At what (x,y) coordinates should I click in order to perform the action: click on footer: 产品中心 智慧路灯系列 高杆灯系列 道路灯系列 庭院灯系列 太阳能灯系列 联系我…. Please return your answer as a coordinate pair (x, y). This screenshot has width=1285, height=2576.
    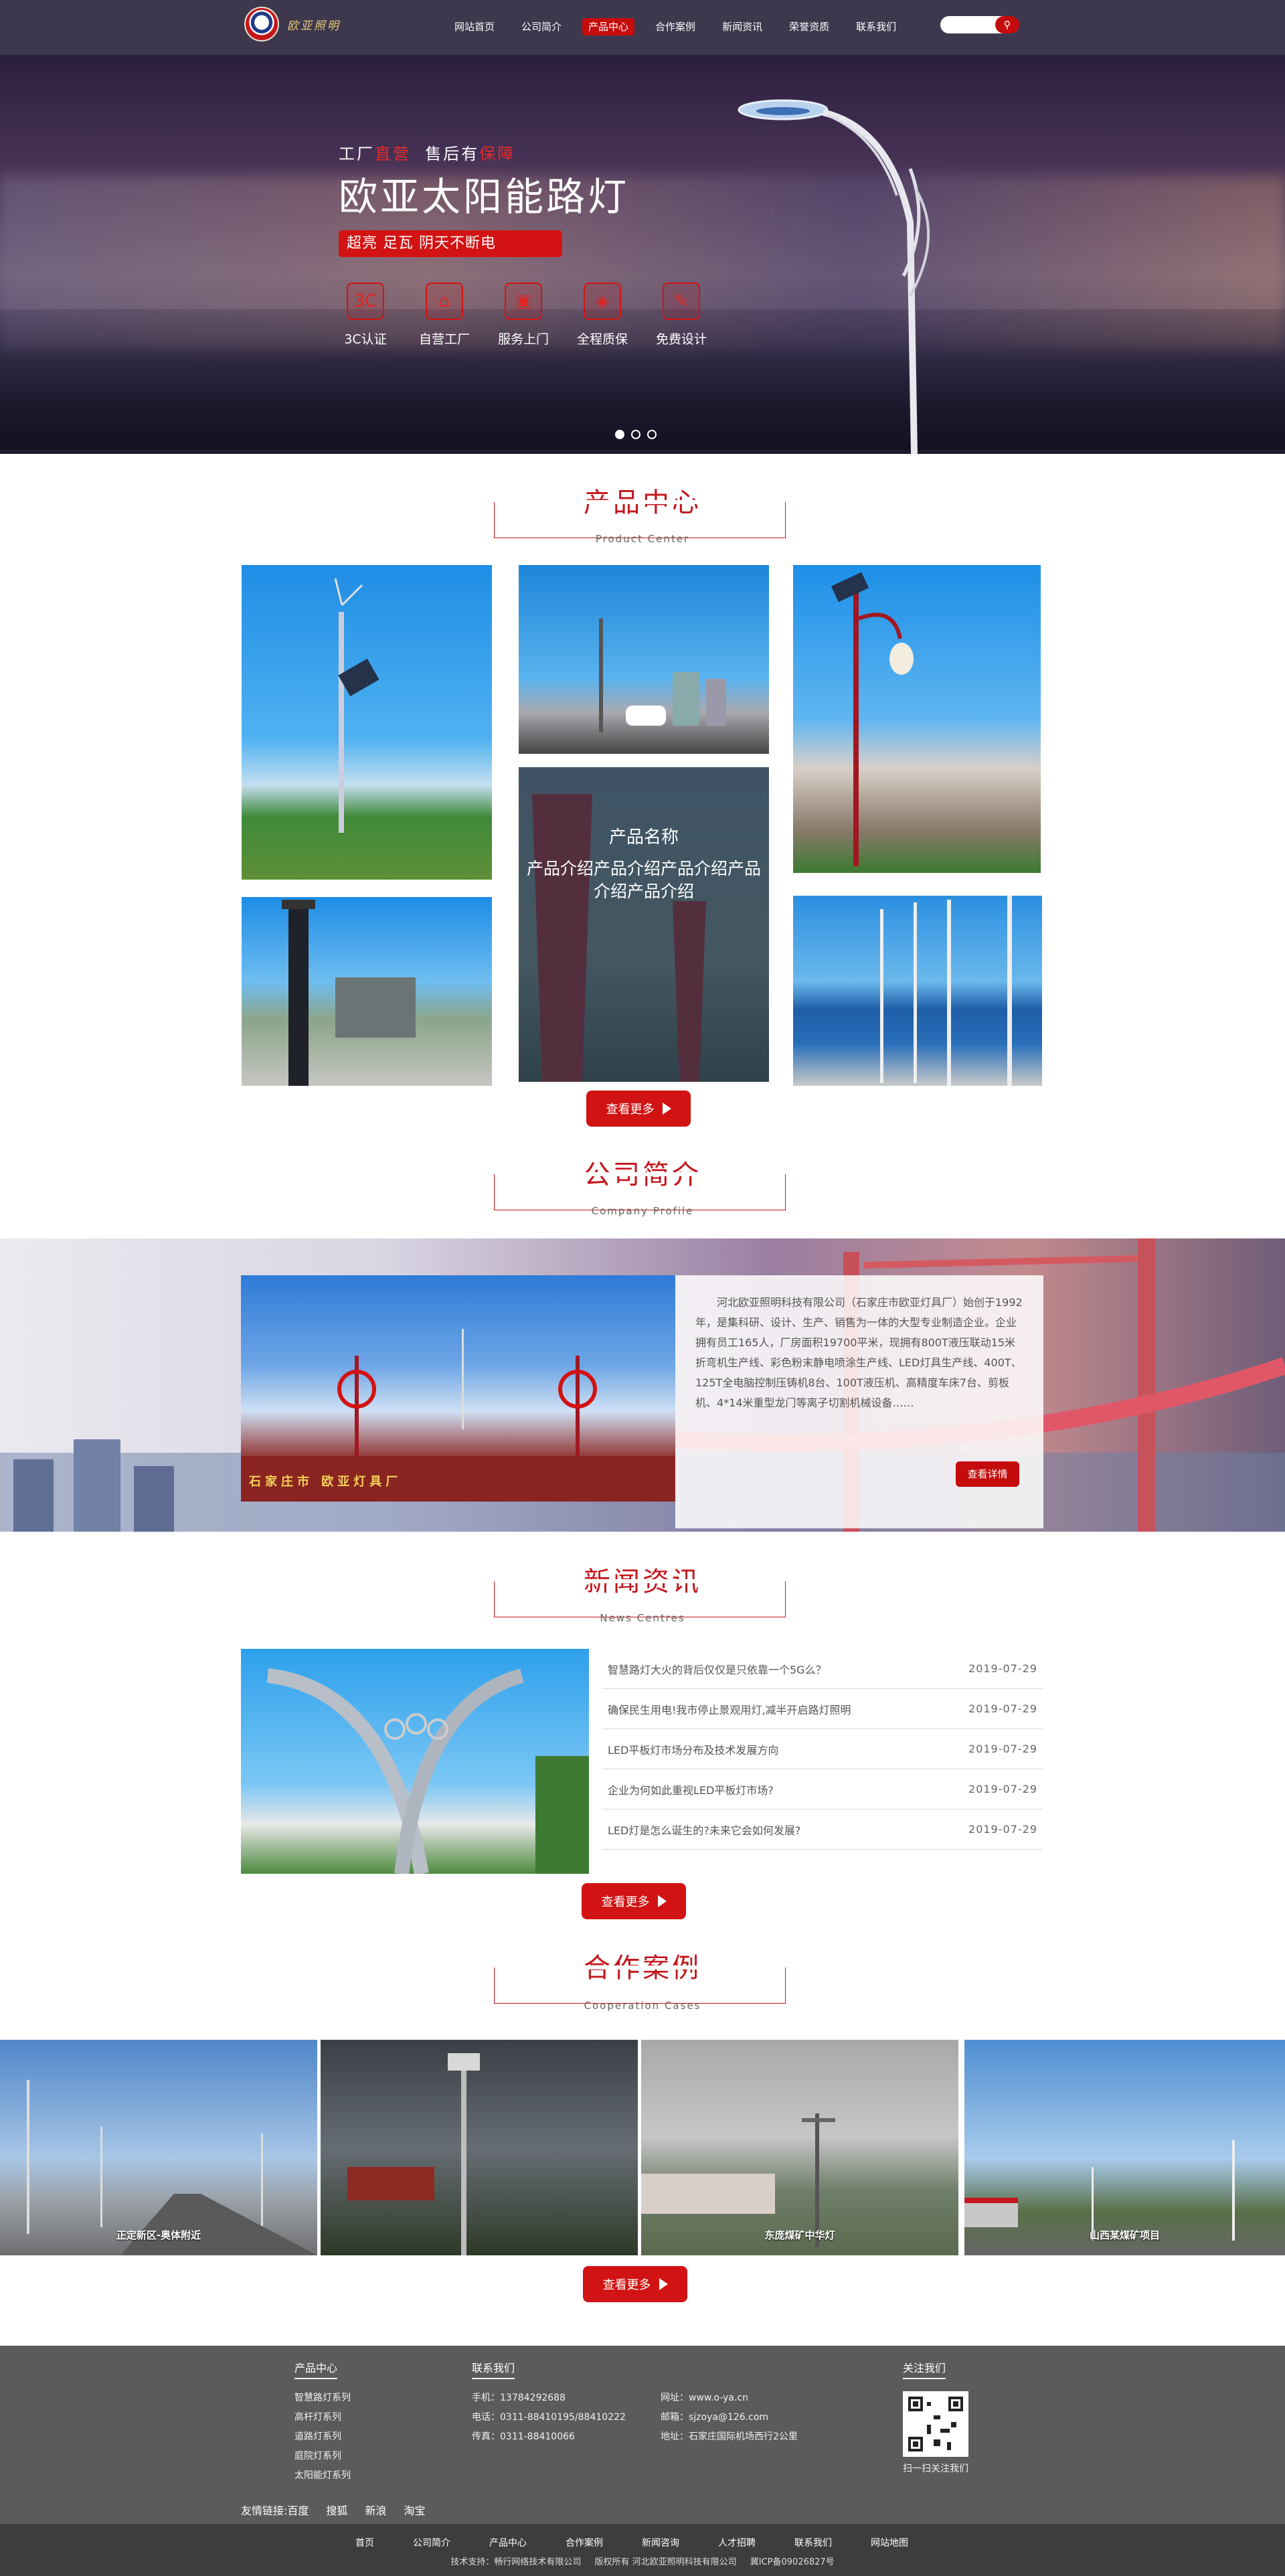
    Looking at the image, I should click on (642, 2435).